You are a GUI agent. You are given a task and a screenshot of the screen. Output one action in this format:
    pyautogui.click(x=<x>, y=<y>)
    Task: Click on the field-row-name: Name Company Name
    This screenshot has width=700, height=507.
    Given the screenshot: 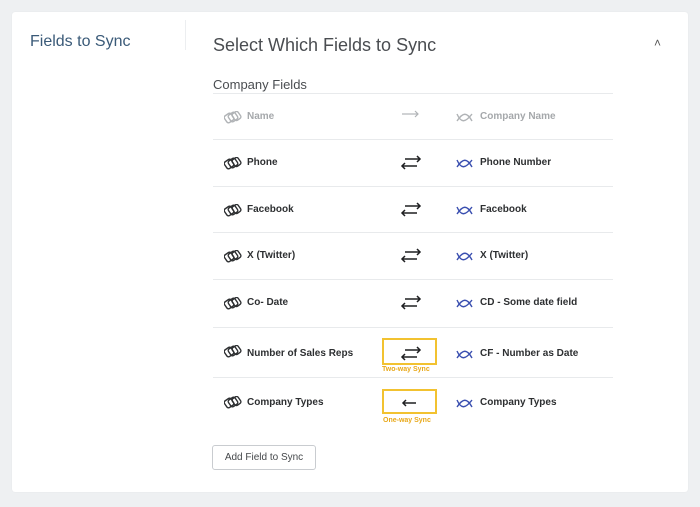 What is the action you would take?
    pyautogui.click(x=413, y=116)
    